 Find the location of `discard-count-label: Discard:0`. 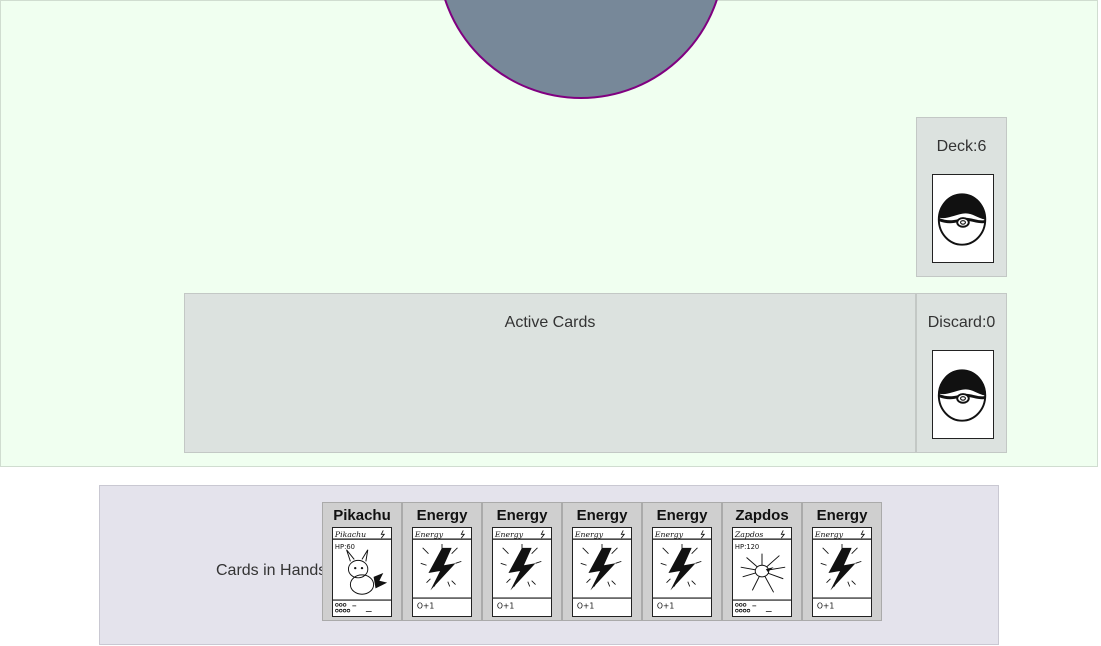

discard-count-label: Discard:0 is located at coordinates (961, 322).